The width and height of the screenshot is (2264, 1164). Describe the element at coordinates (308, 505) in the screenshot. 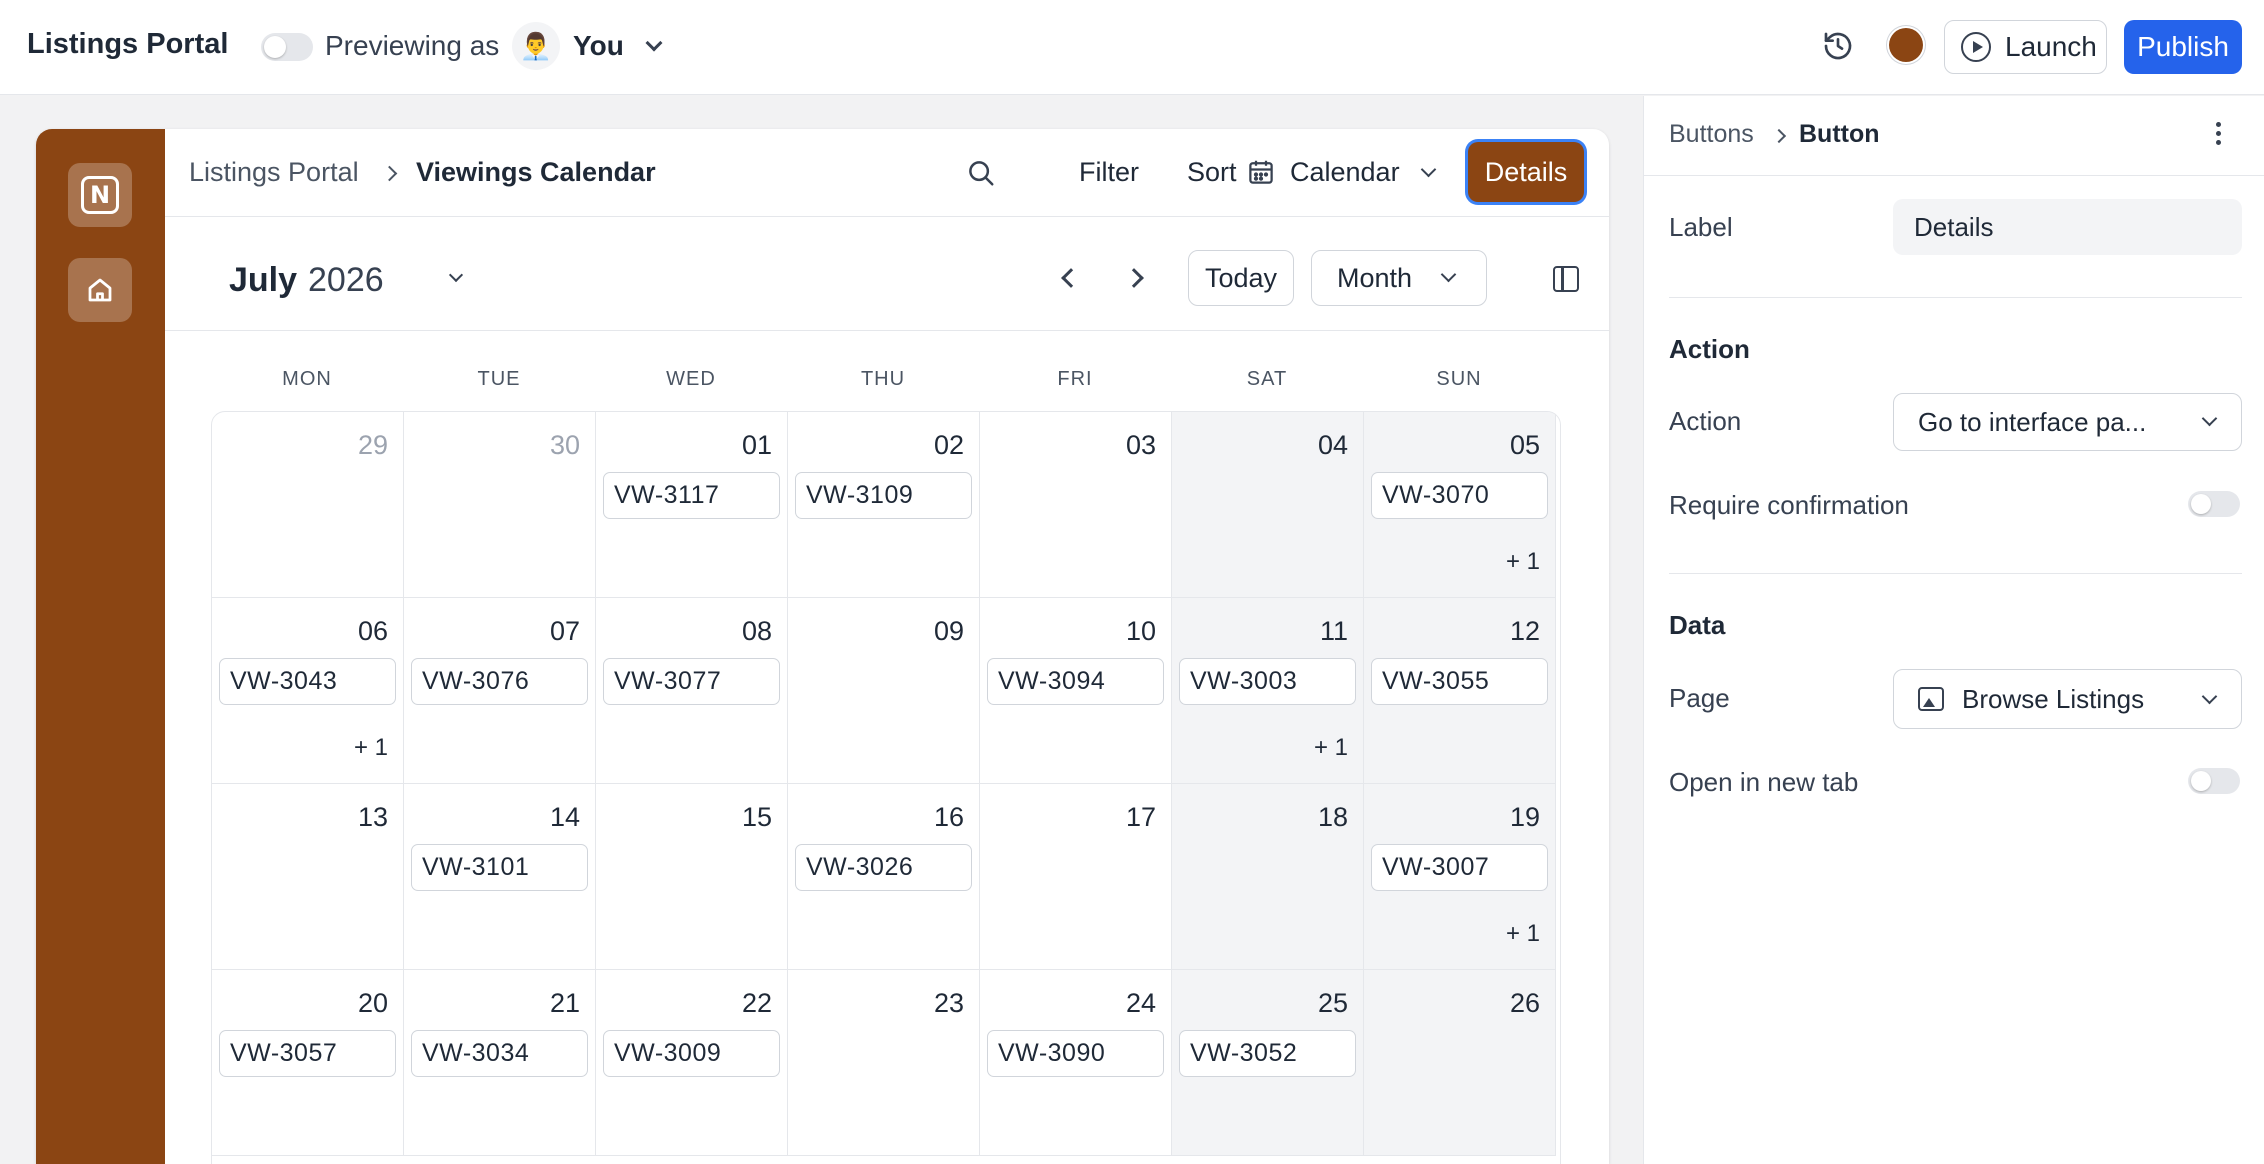

I see `calendar-day-cell: 29` at that location.